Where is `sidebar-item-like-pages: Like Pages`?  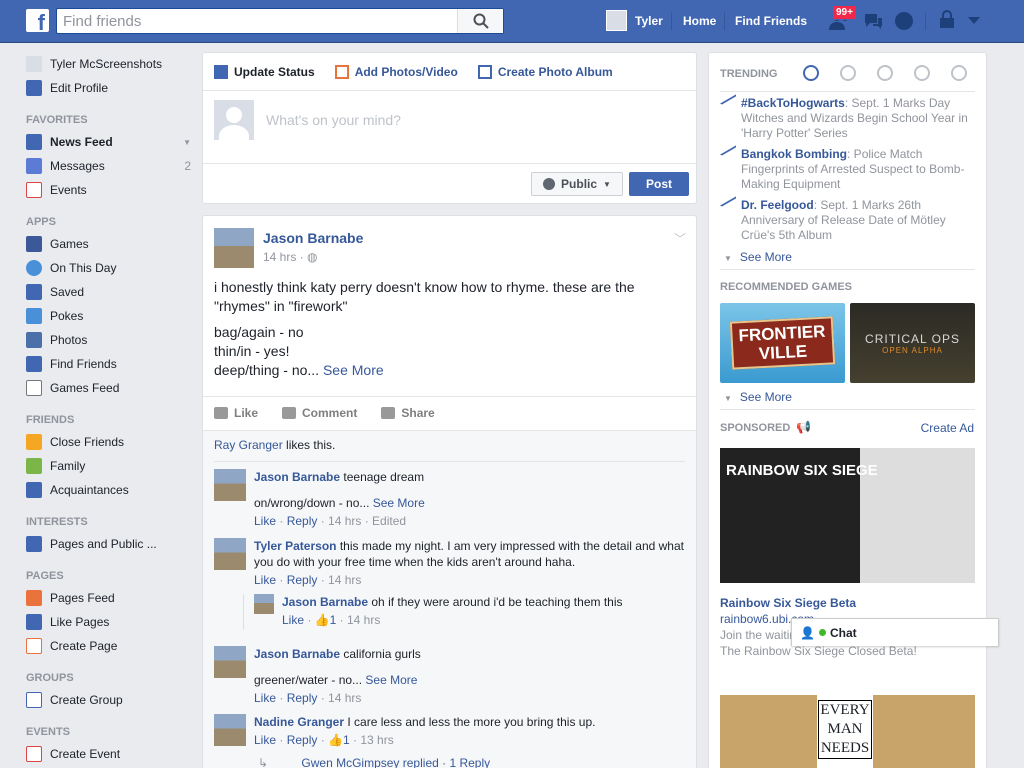
sidebar-item-like-pages: Like Pages is located at coordinates (108, 622).